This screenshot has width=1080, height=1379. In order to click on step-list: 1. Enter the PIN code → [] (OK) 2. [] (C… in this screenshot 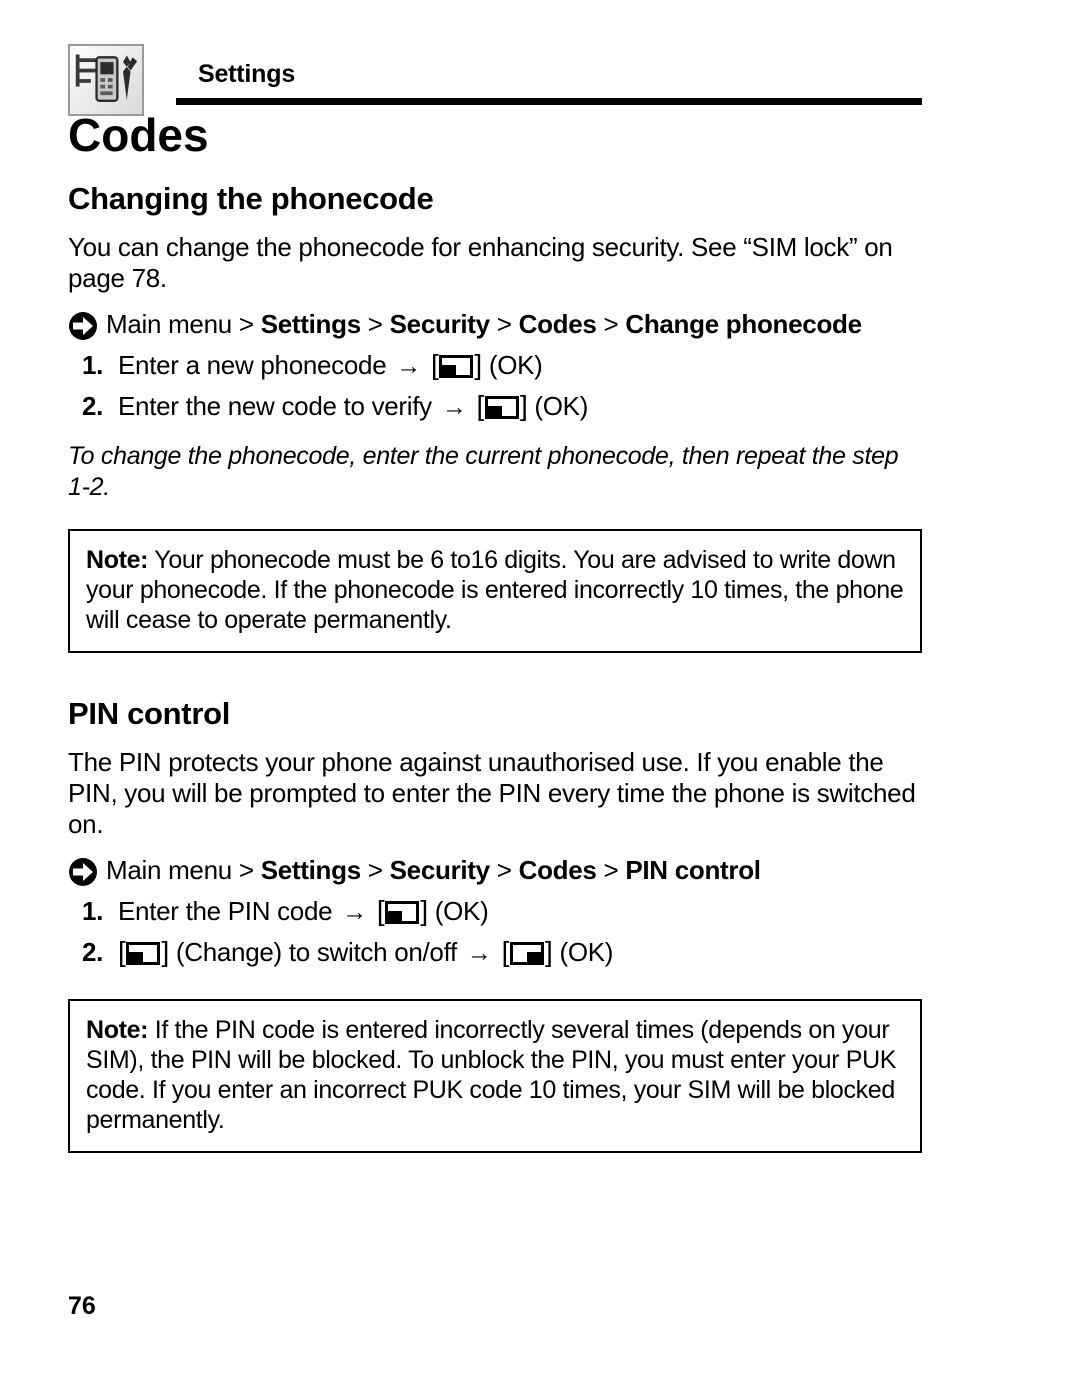, I will do `click(495, 932)`.